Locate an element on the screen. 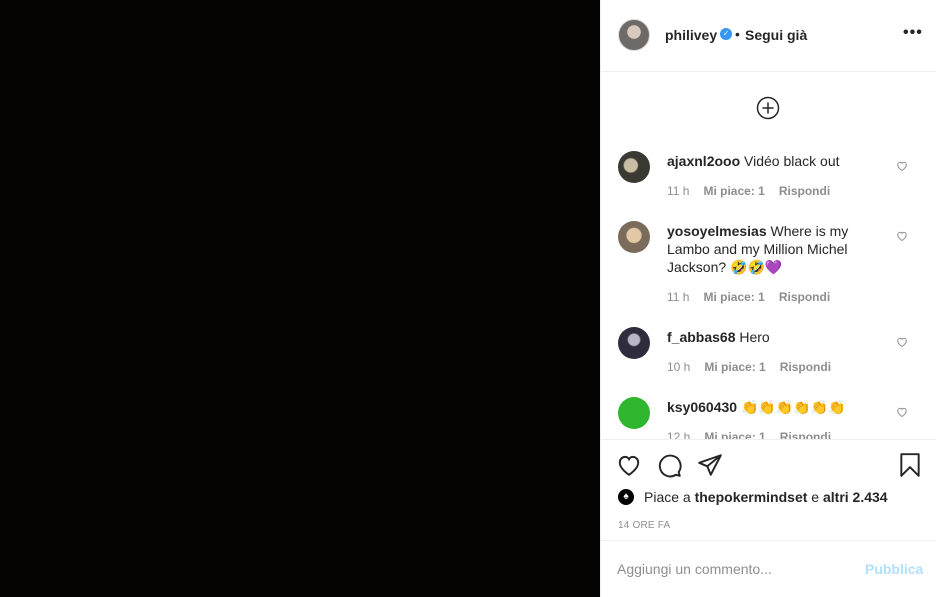 The image size is (936, 597). liker-username: thepokermindset is located at coordinates (751, 497).